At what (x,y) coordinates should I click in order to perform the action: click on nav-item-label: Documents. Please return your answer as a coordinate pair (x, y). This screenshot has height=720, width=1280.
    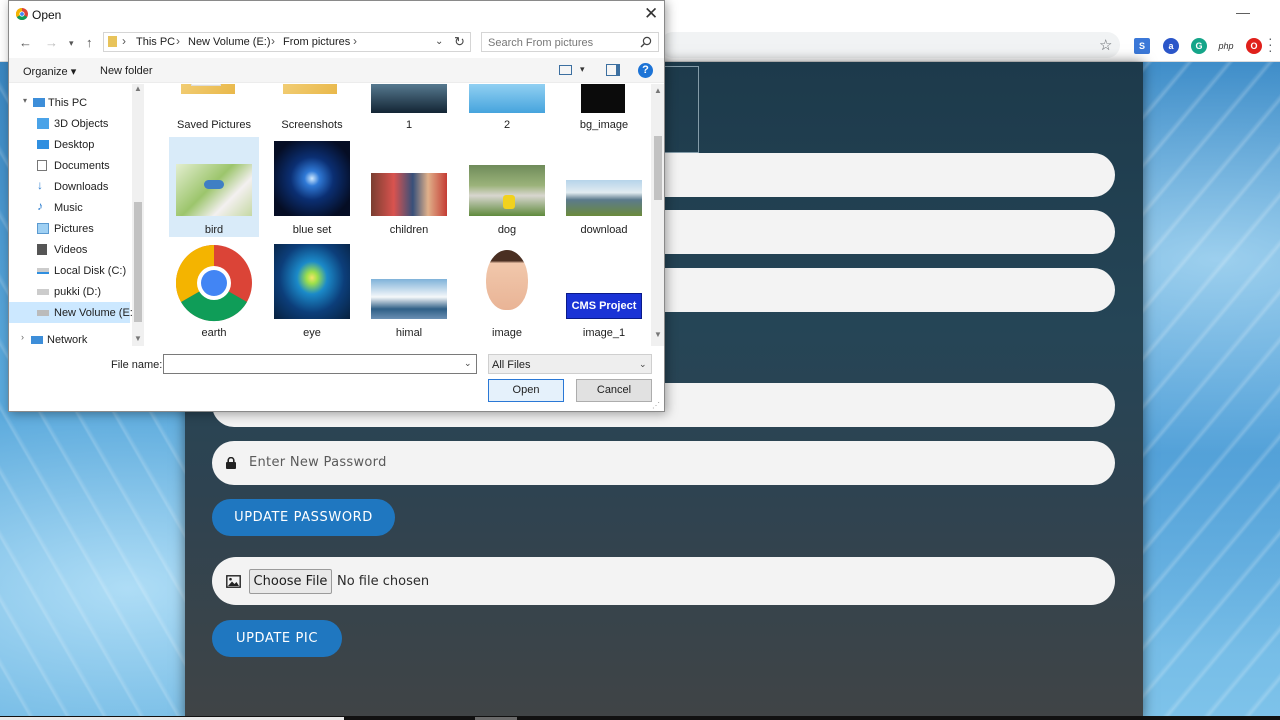
    Looking at the image, I should click on (82, 166).